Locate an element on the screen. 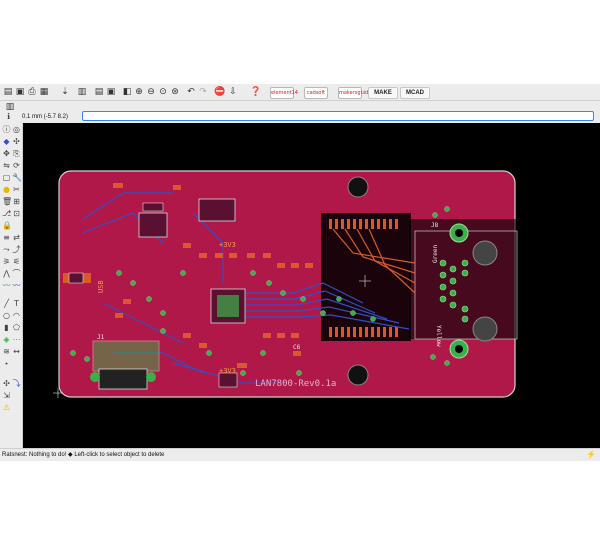 The height and width of the screenshot is (548, 600). mcad-label: MCAD is located at coordinates (415, 93).